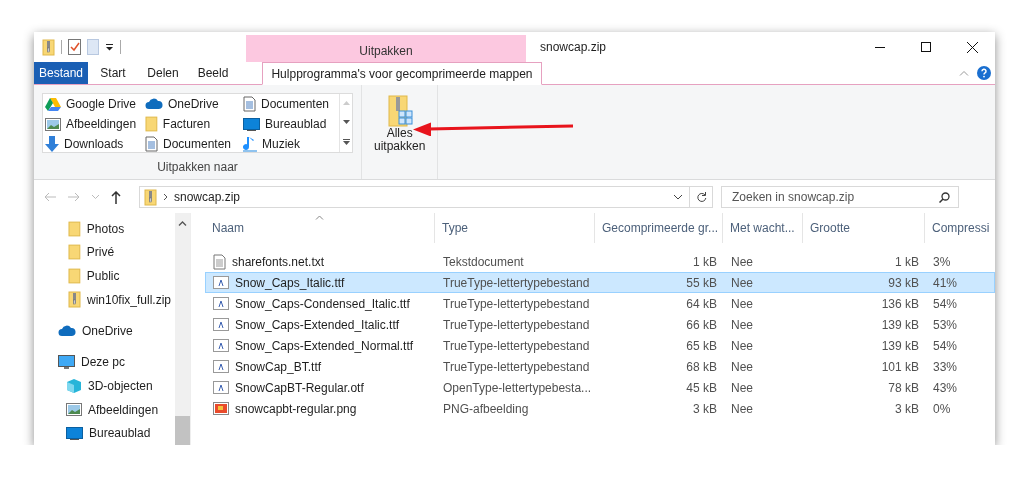  I want to click on scroll-up-icon, so click(182, 223).